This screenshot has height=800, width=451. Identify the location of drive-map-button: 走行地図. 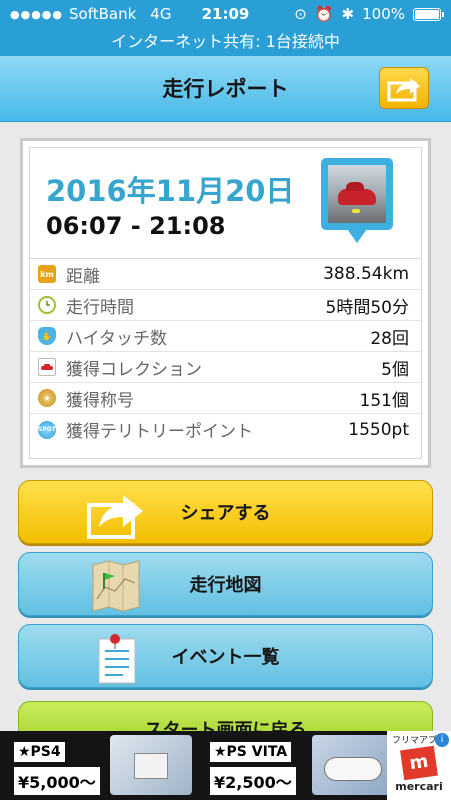
(225, 584).